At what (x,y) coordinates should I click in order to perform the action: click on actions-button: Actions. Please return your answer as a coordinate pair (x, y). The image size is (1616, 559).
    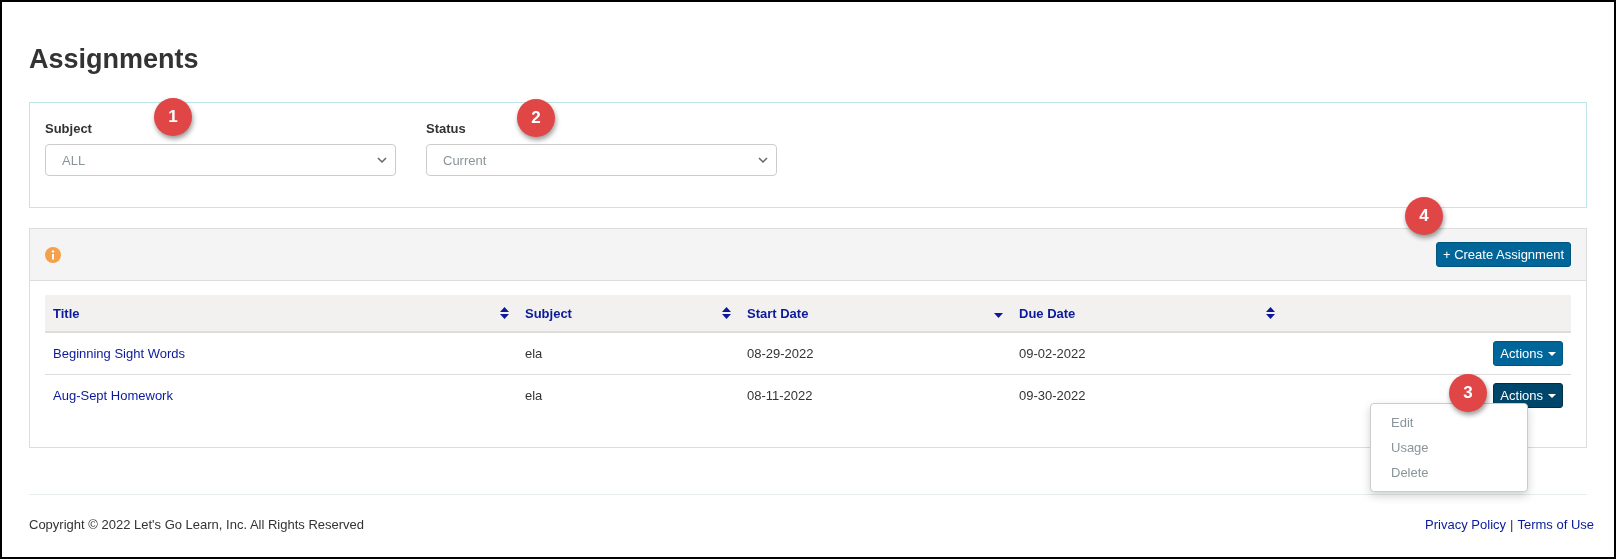
    Looking at the image, I should click on (1528, 353).